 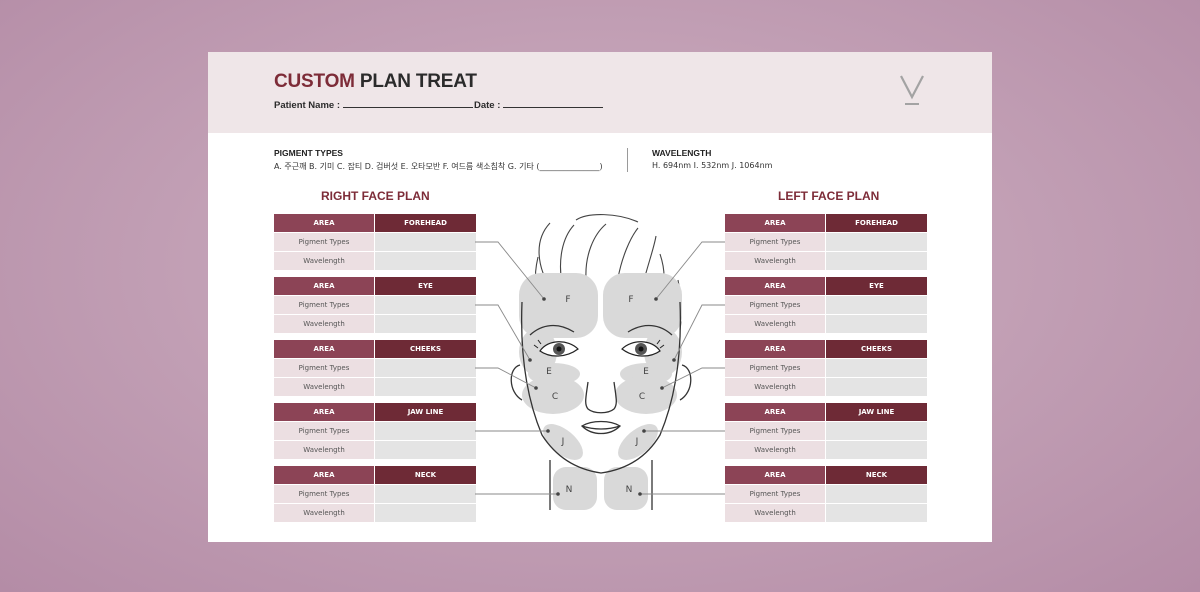 I want to click on area-header-row: AREA EYE, so click(x=375, y=286).